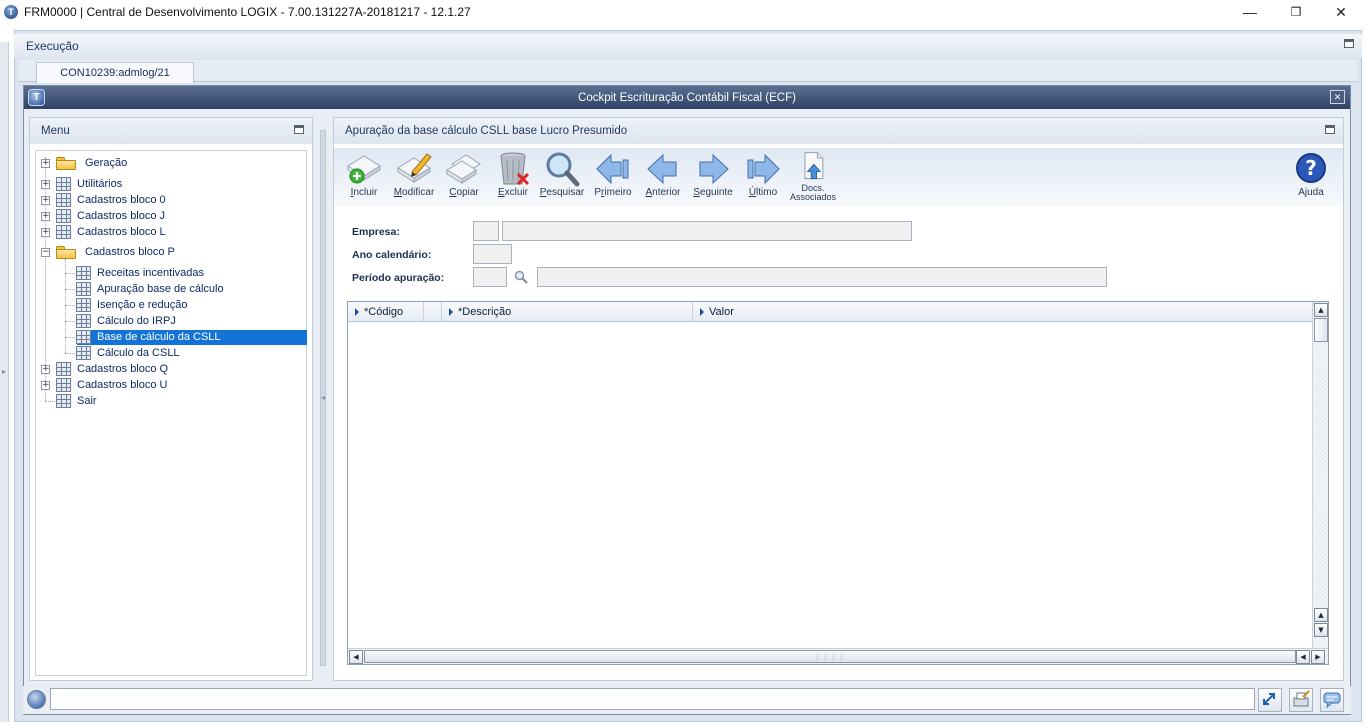 This screenshot has height=728, width=1366. What do you see at coordinates (813, 197) in the screenshot?
I see `docs-label-2: Associados` at bounding box center [813, 197].